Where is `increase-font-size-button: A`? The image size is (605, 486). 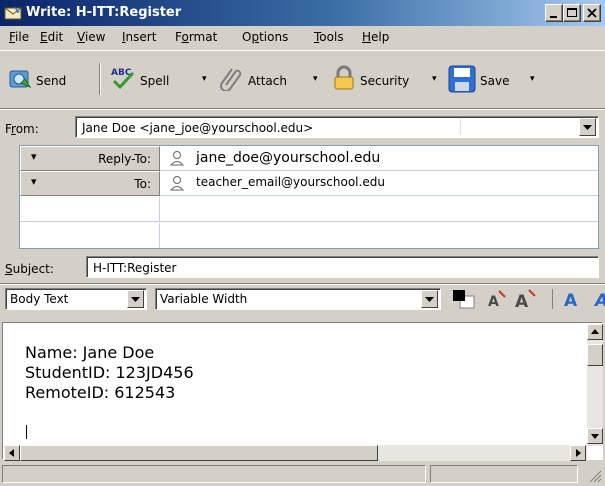
increase-font-size-button: A is located at coordinates (527, 299).